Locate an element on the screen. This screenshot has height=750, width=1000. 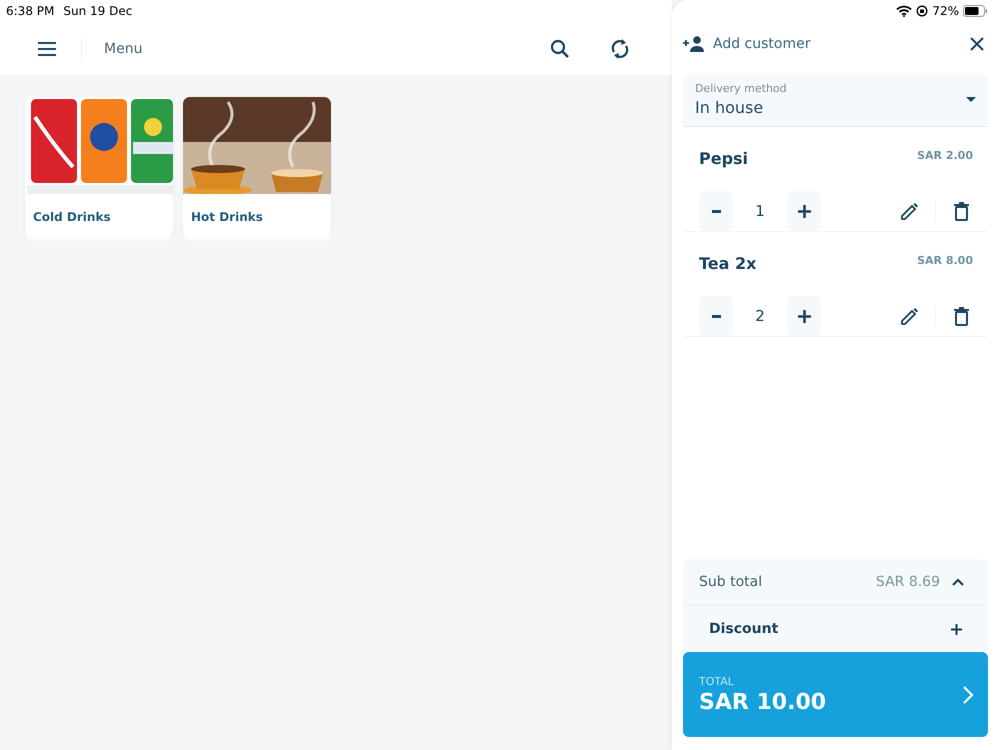
item-name: Tea 2x is located at coordinates (727, 264).